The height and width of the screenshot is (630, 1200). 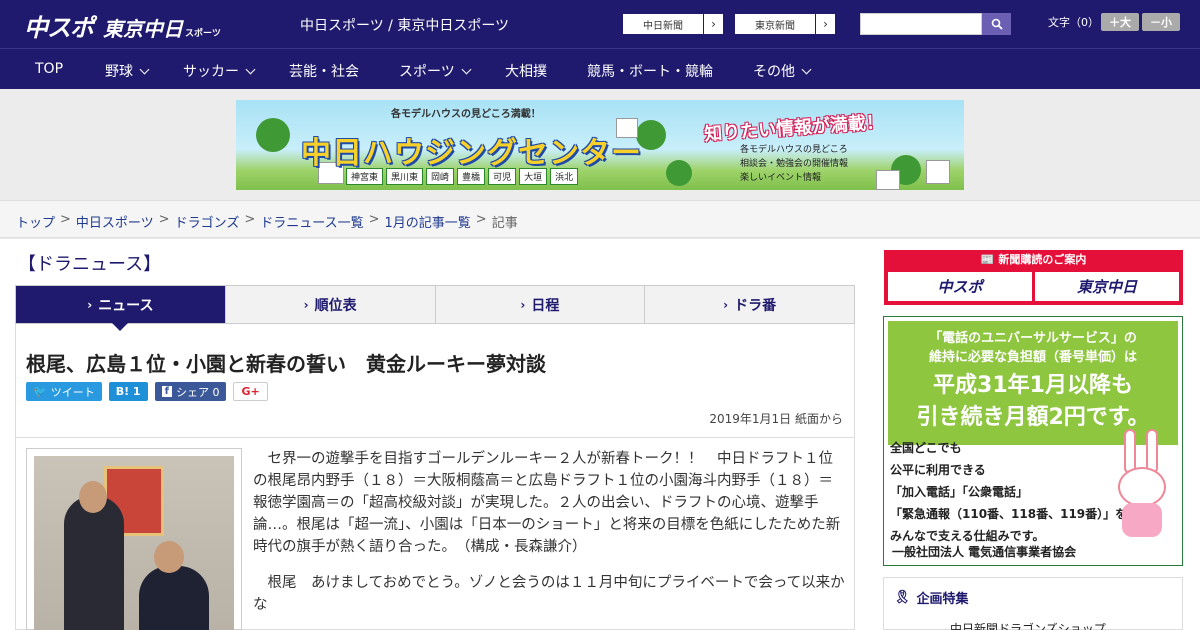 I want to click on tokyo-chunichi-subscribe-link: 東京中日, so click(x=1107, y=286).